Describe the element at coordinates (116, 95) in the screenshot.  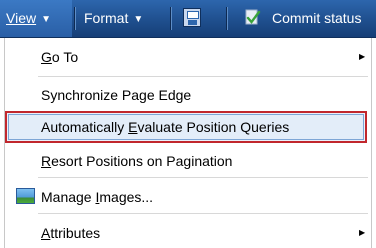
I see `menu-item-label: Synchronize Page Edge` at that location.